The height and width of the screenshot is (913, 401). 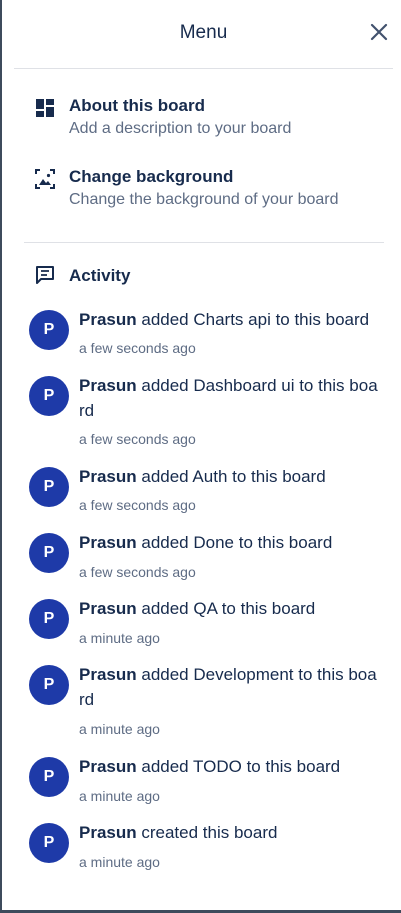 I want to click on activity-text: Prasun added Done to this board, so click(x=229, y=542).